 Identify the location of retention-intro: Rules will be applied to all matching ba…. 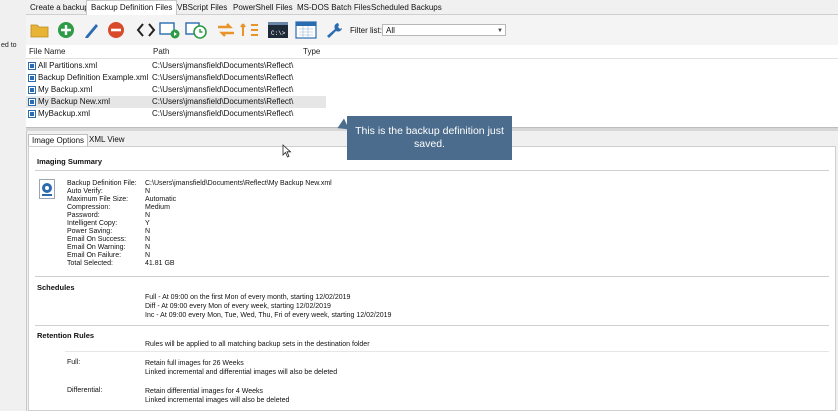
(257, 344).